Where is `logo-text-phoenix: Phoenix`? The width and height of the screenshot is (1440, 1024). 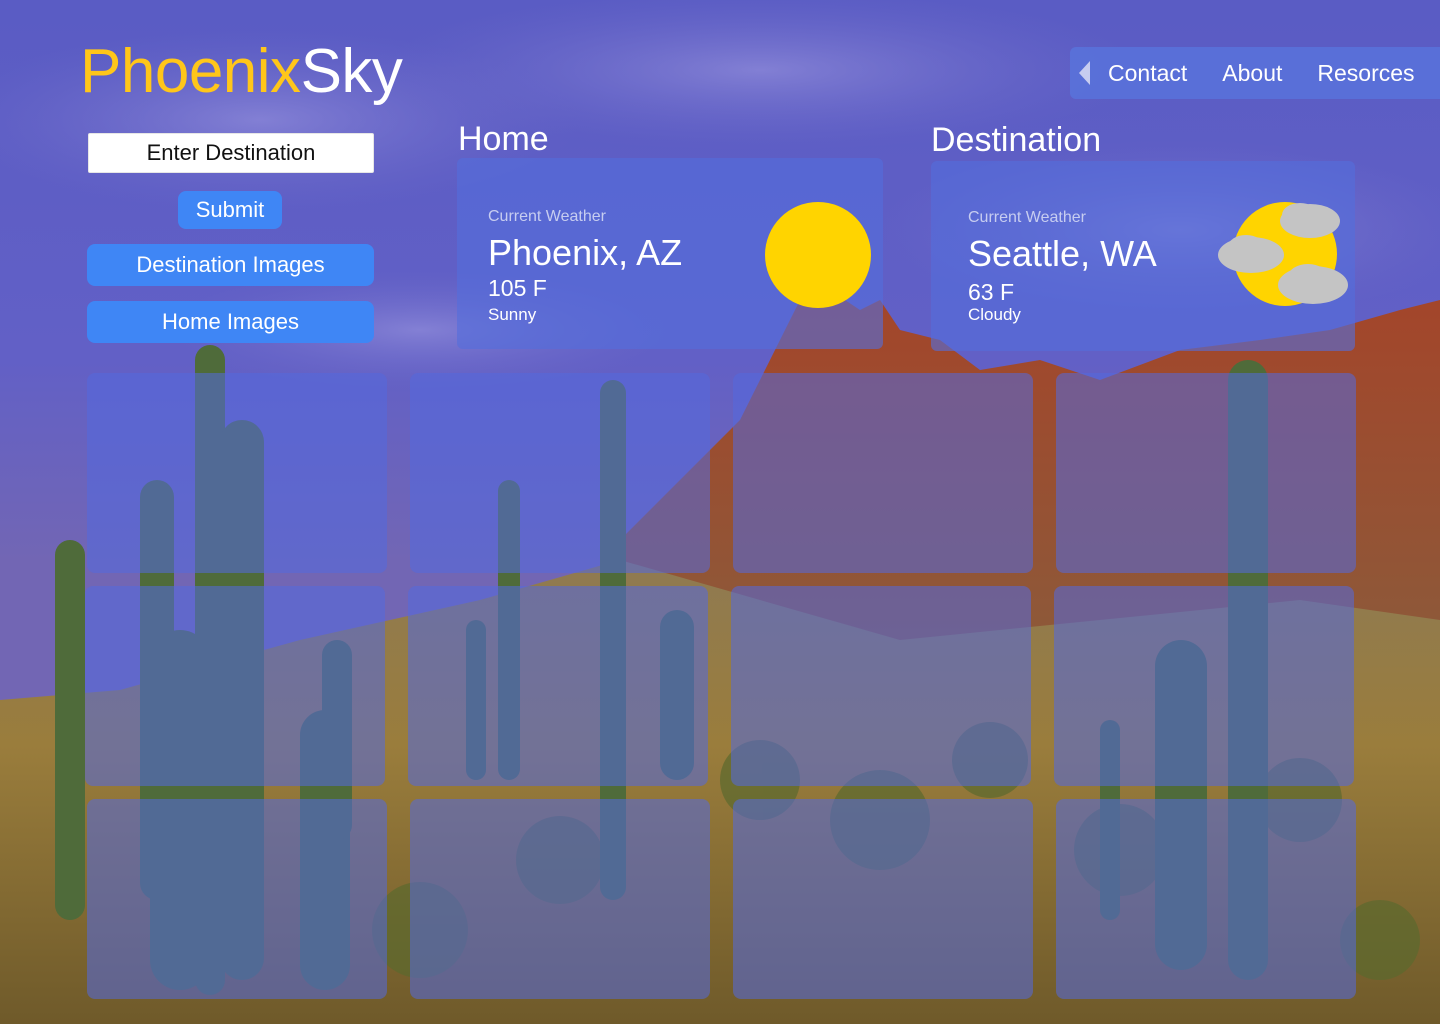
logo-text-phoenix: Phoenix is located at coordinates (190, 71).